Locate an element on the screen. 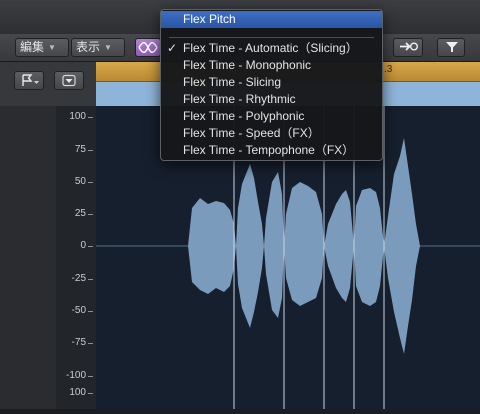 The image size is (480, 414). menu-item-flex-time-speed: Flex Time - Speed（FX） is located at coordinates (271, 133).